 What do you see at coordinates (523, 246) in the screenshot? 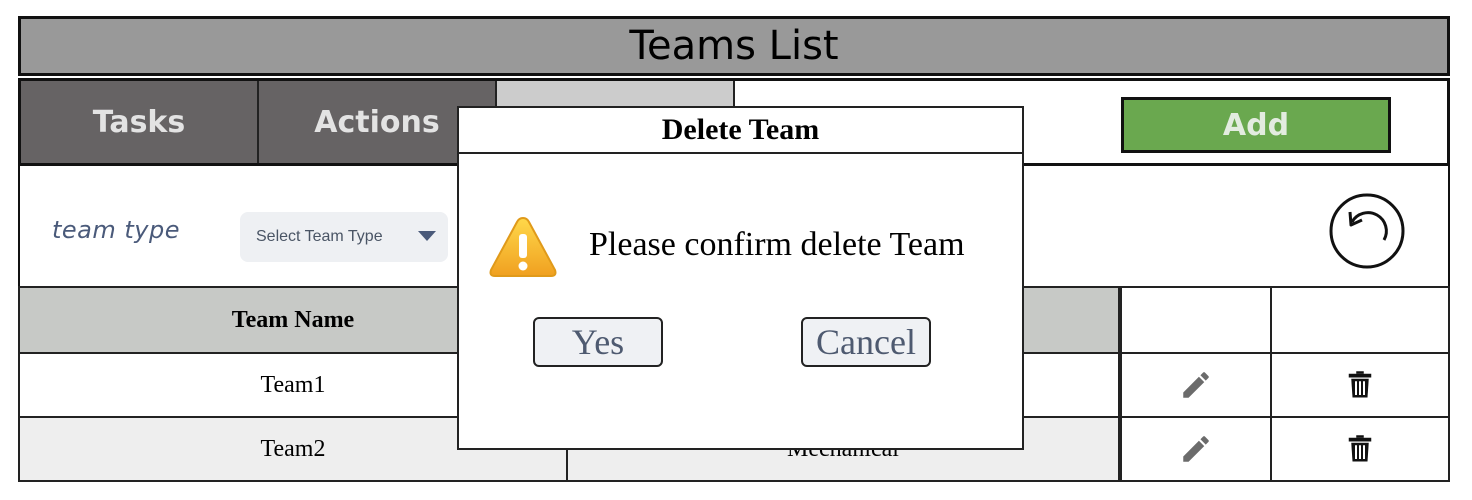
I see `warning-icon` at bounding box center [523, 246].